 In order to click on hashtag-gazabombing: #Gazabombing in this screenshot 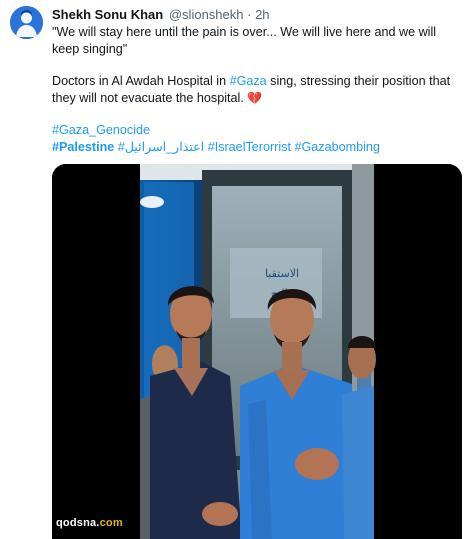, I will do `click(336, 147)`.